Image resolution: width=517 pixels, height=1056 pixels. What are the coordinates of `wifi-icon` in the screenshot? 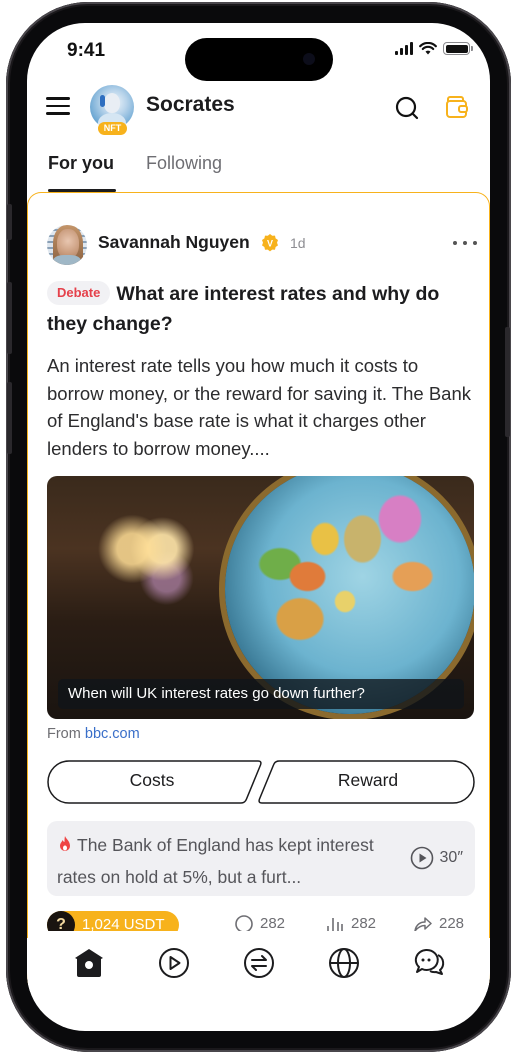 It's located at (428, 48).